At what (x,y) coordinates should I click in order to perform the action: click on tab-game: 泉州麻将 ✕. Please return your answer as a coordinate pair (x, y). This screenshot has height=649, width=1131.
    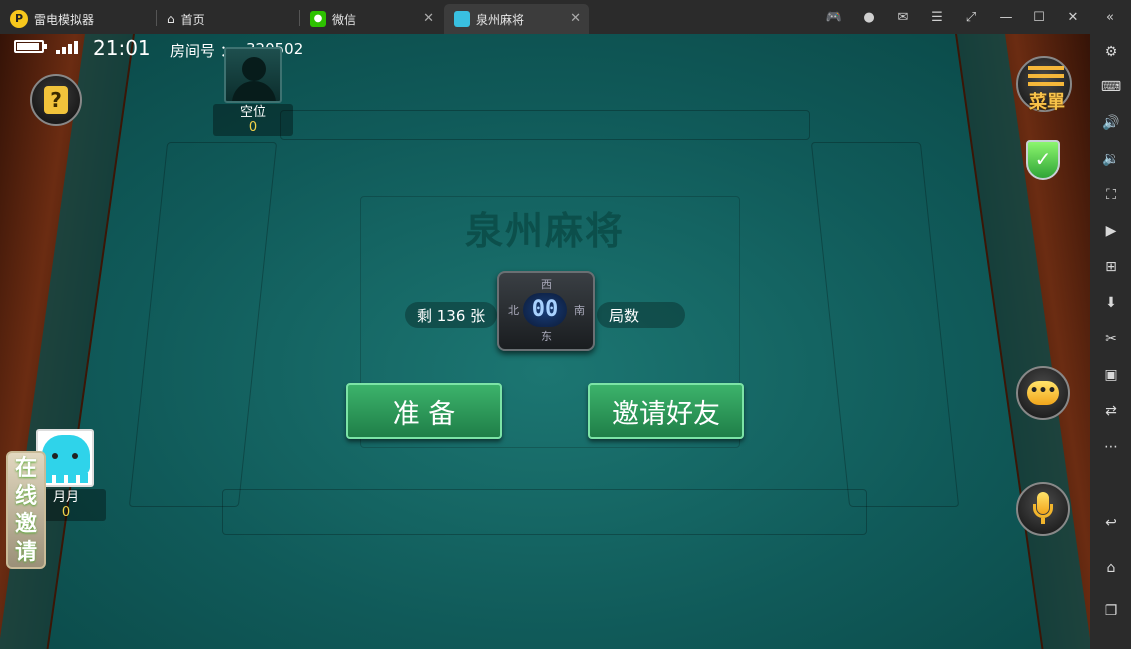
    Looking at the image, I should click on (516, 19).